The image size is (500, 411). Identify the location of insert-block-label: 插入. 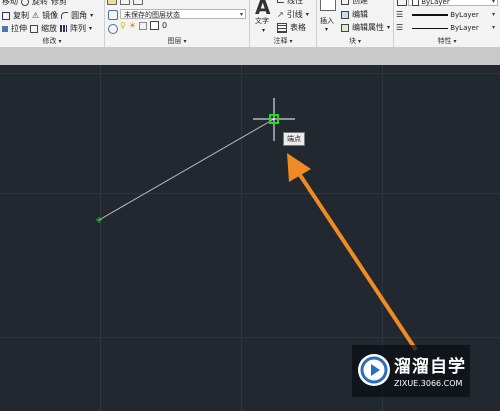
(327, 21).